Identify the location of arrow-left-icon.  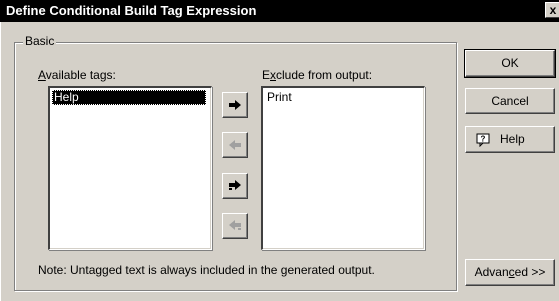
(235, 145).